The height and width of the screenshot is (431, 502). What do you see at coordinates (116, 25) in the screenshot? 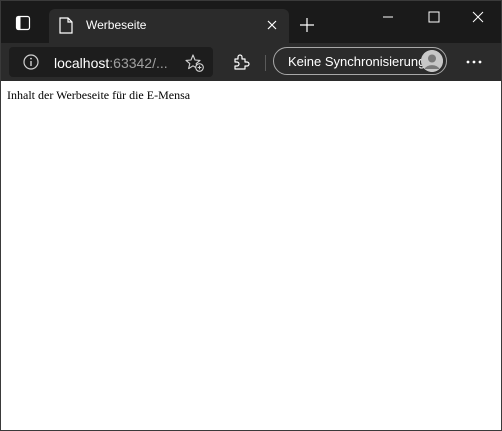
I see `tab-title: Werbeseite` at bounding box center [116, 25].